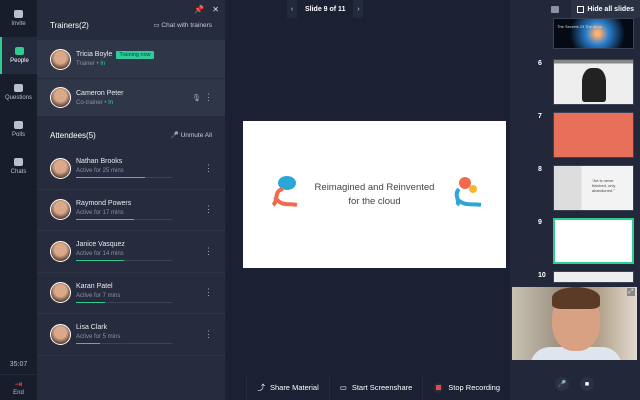 The width and height of the screenshot is (640, 400). What do you see at coordinates (18, 162) in the screenshot?
I see `chats-icon` at bounding box center [18, 162].